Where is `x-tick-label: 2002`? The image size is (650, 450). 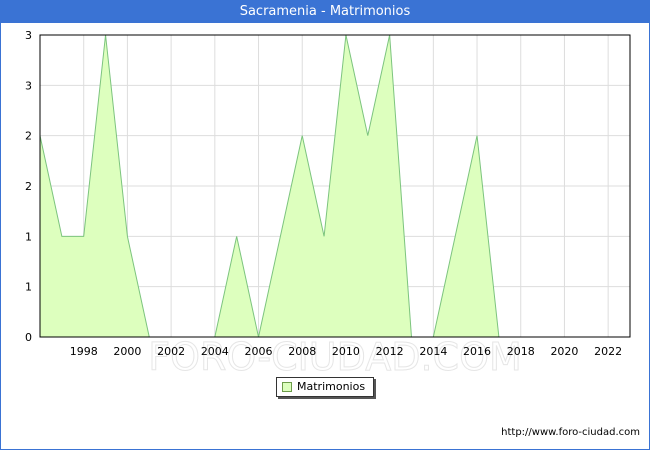 x-tick-label: 2002 is located at coordinates (171, 351).